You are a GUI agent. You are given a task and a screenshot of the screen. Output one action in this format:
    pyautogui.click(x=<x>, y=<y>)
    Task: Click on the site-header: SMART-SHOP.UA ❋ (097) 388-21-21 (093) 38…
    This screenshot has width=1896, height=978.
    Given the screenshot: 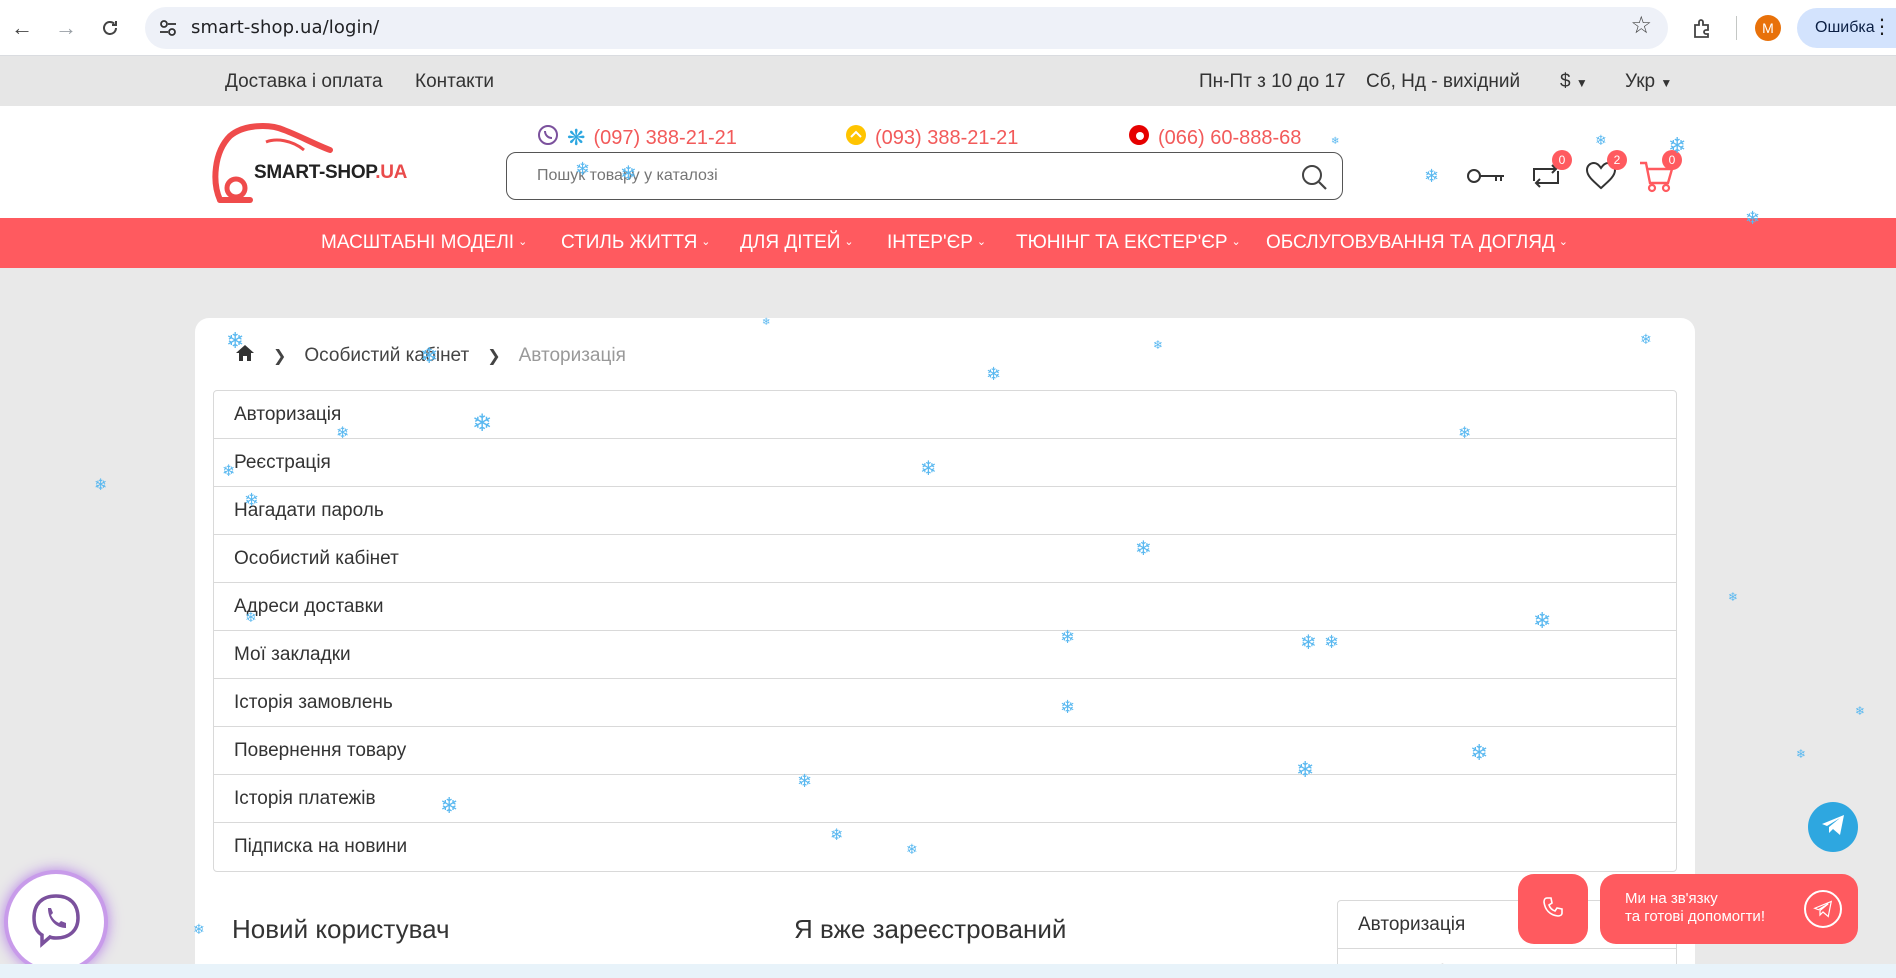 What is the action you would take?
    pyautogui.click(x=948, y=162)
    